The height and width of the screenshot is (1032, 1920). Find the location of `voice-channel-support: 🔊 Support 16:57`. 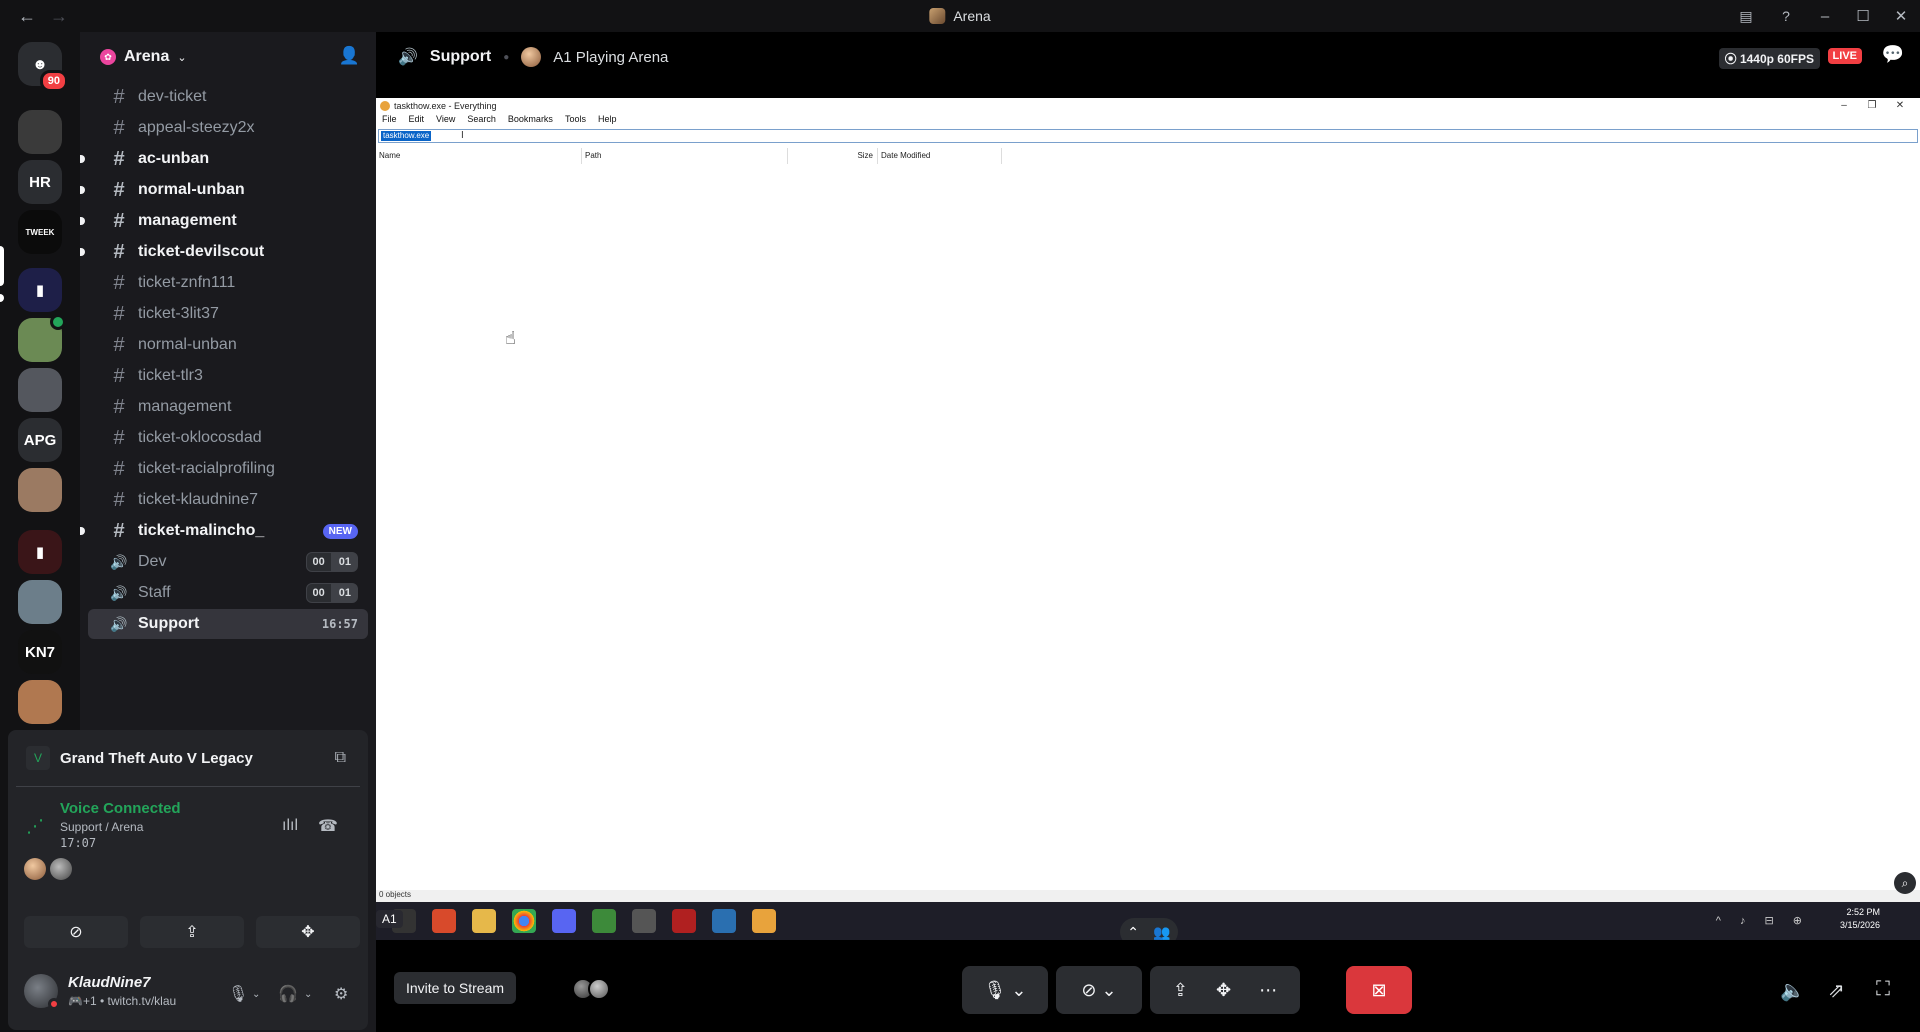

voice-channel-support: 🔊 Support 16:57 is located at coordinates (228, 624).